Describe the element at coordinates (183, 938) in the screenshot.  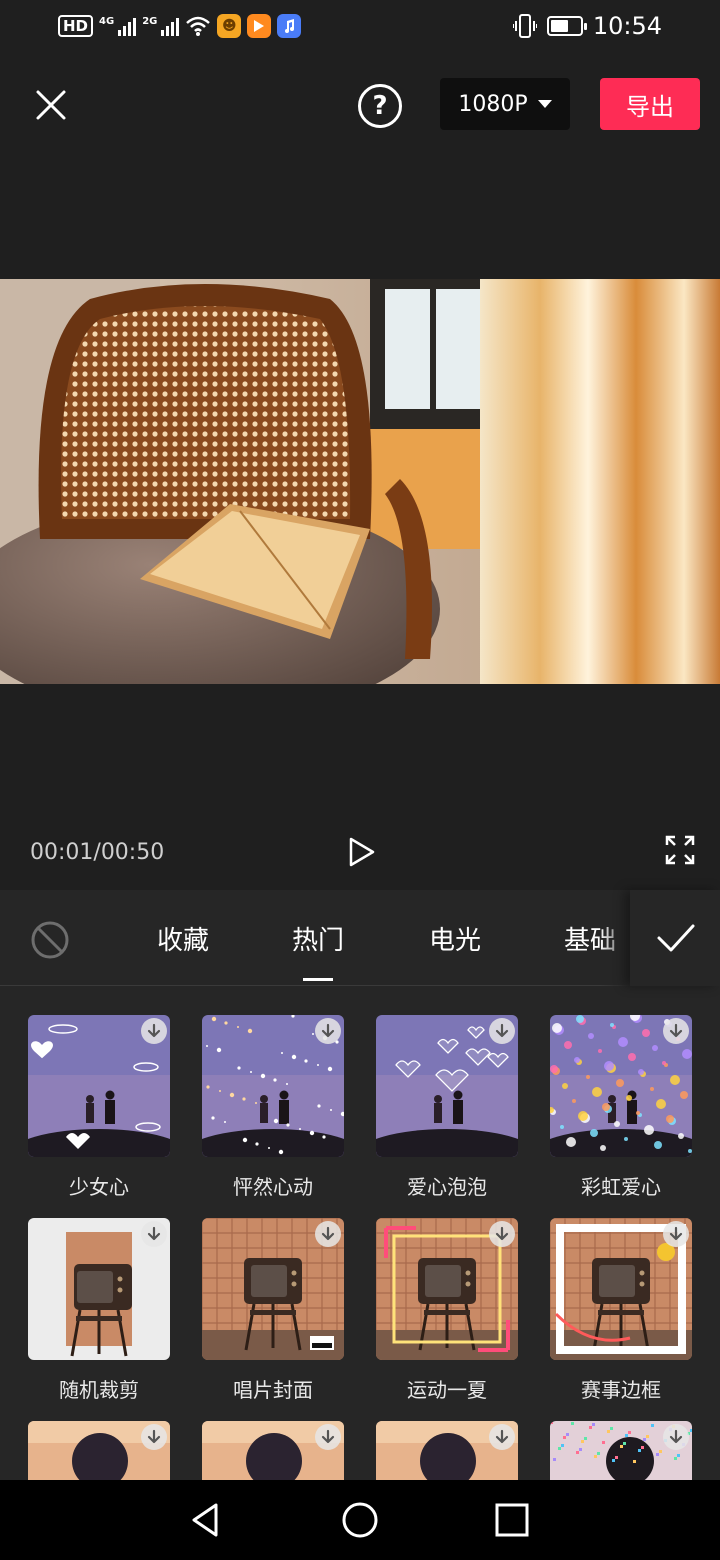
I see `tab-favorites: 收藏` at that location.